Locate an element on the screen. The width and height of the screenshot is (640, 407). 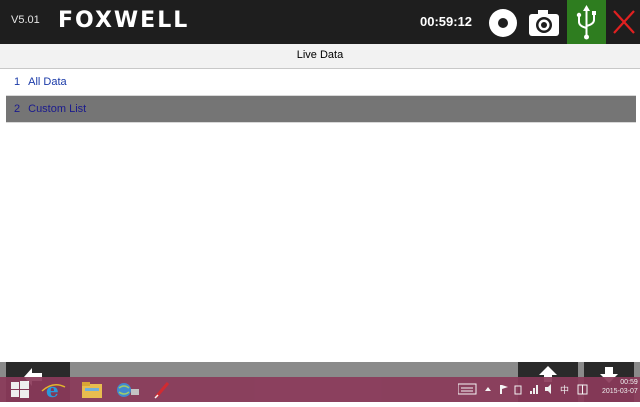
record-icon is located at coordinates (503, 23).